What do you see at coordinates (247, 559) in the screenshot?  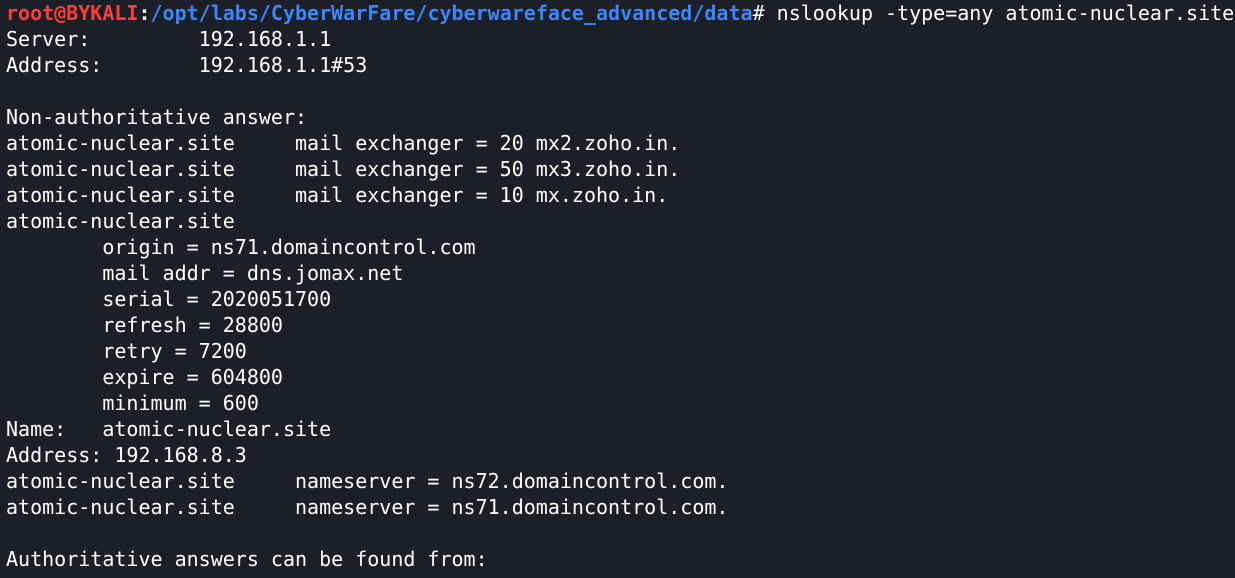 I see `output-line: Authoritative answers can be found from:` at bounding box center [247, 559].